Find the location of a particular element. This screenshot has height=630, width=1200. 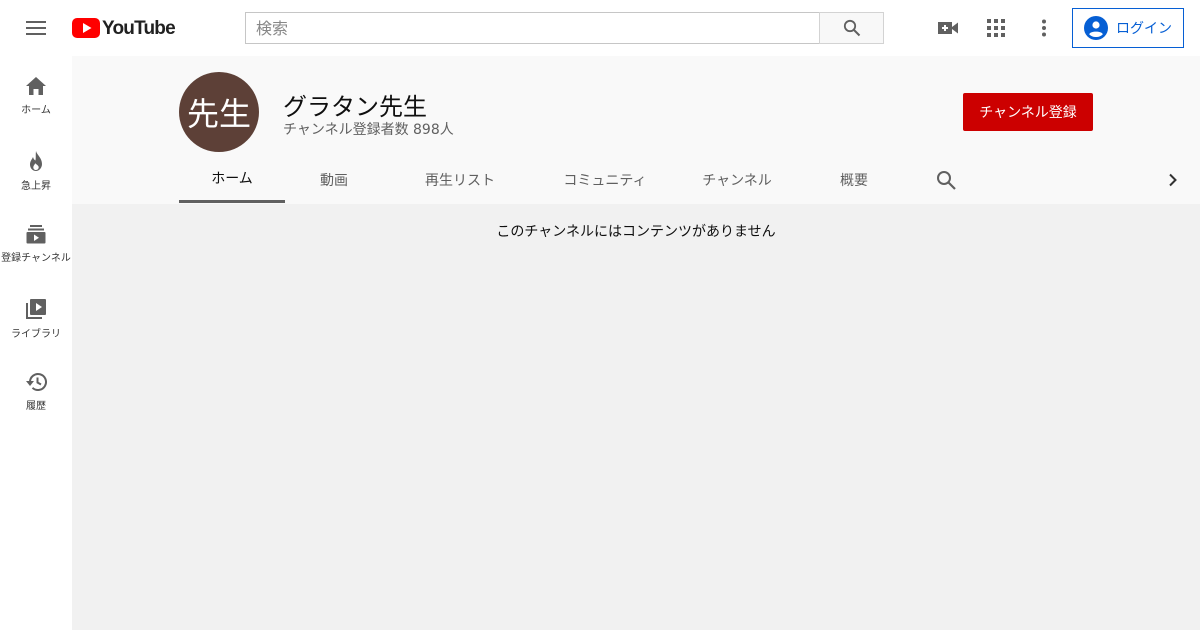

channel-title: グラタン先生 is located at coordinates (355, 107).